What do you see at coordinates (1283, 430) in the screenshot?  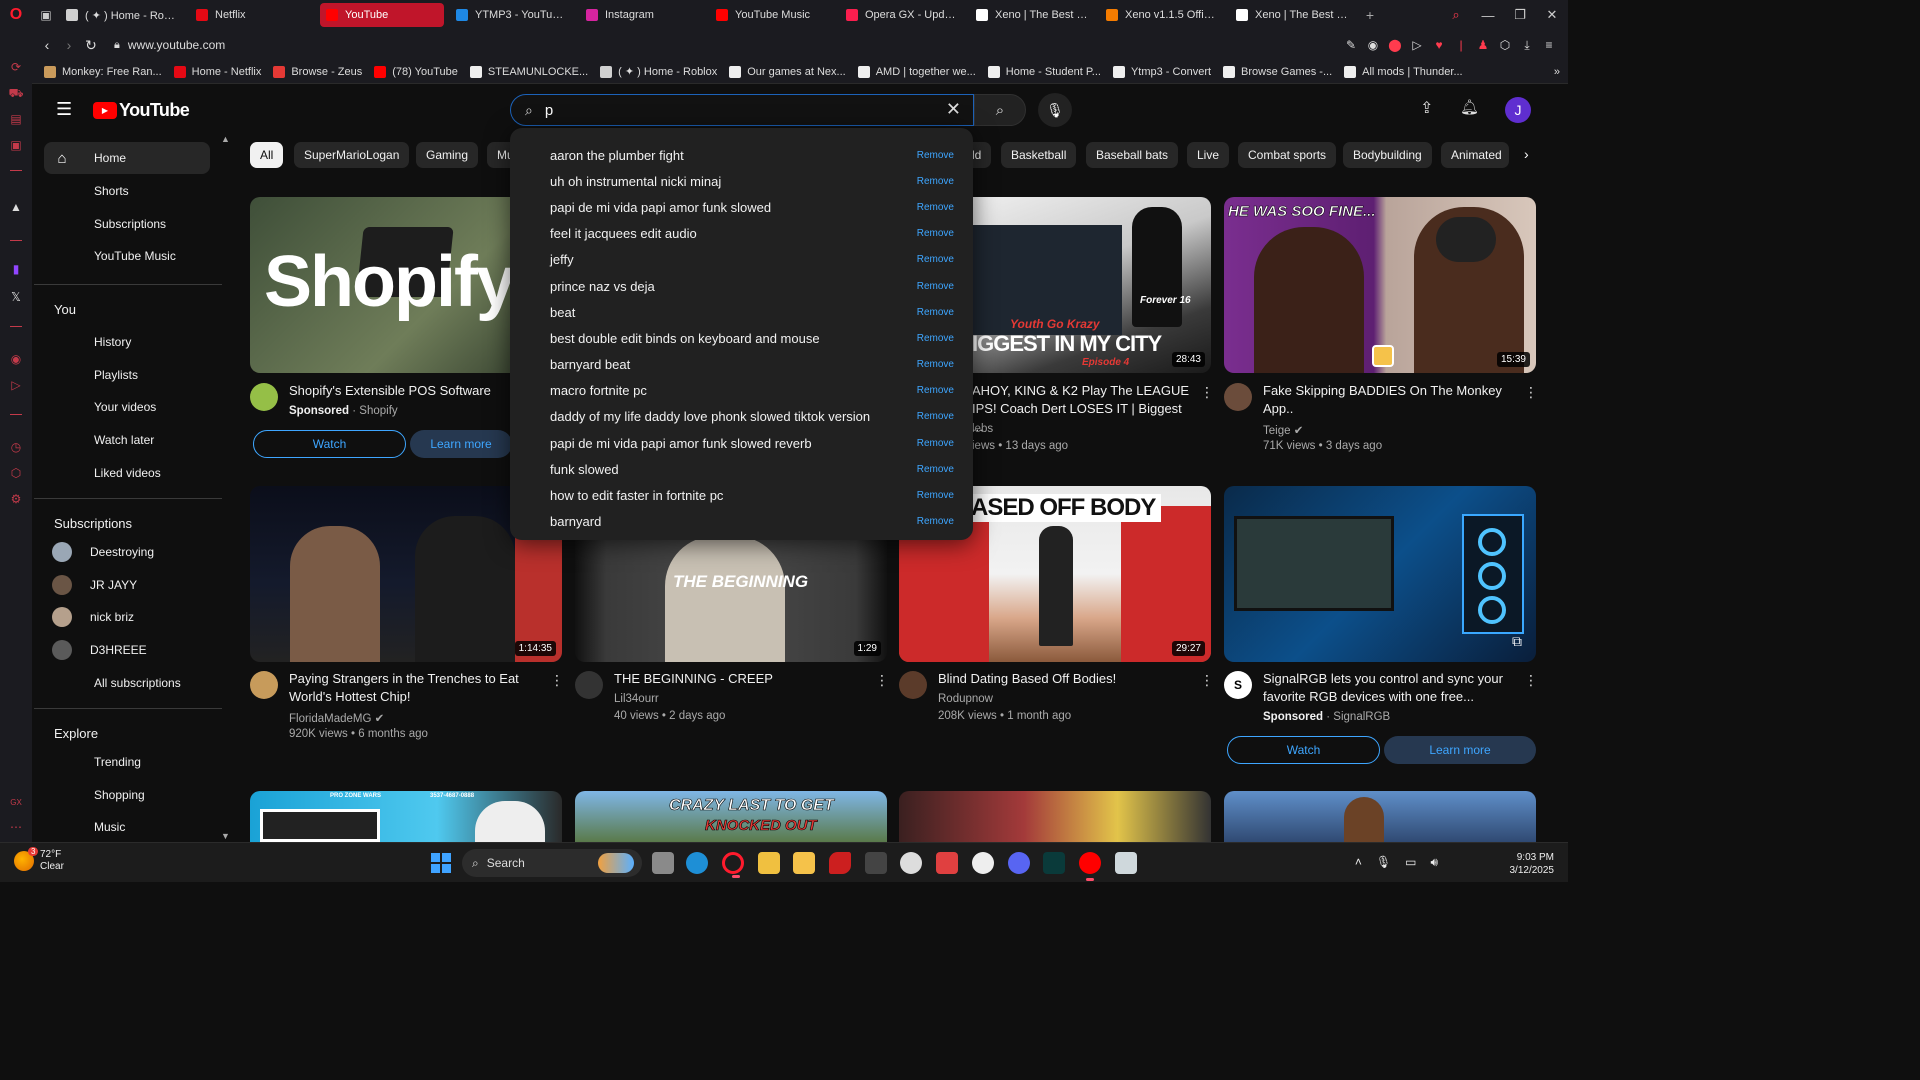 I see `channel-name: Teige ✔` at bounding box center [1283, 430].